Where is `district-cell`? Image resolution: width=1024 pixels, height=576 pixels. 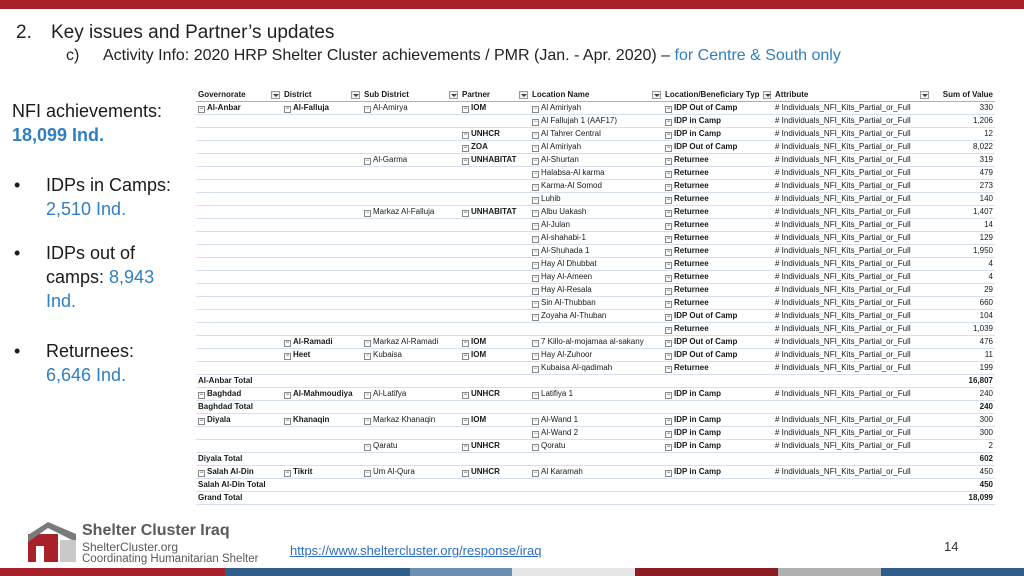 district-cell is located at coordinates (322, 446).